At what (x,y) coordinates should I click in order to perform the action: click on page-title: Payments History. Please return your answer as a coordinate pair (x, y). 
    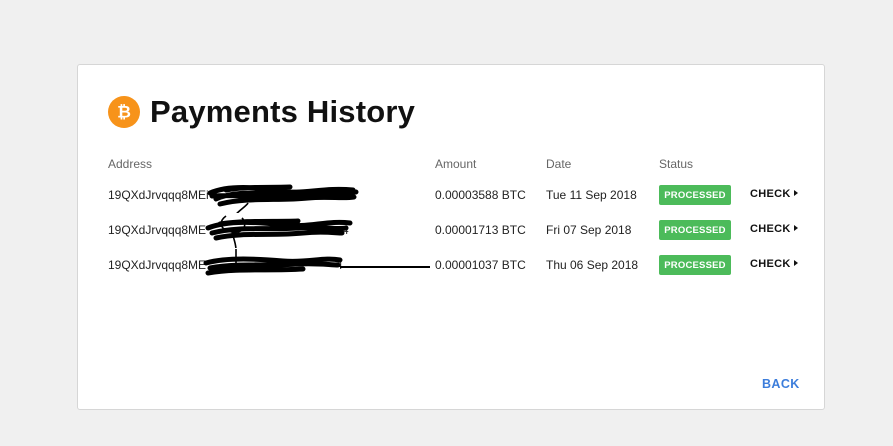
    Looking at the image, I should click on (283, 111).